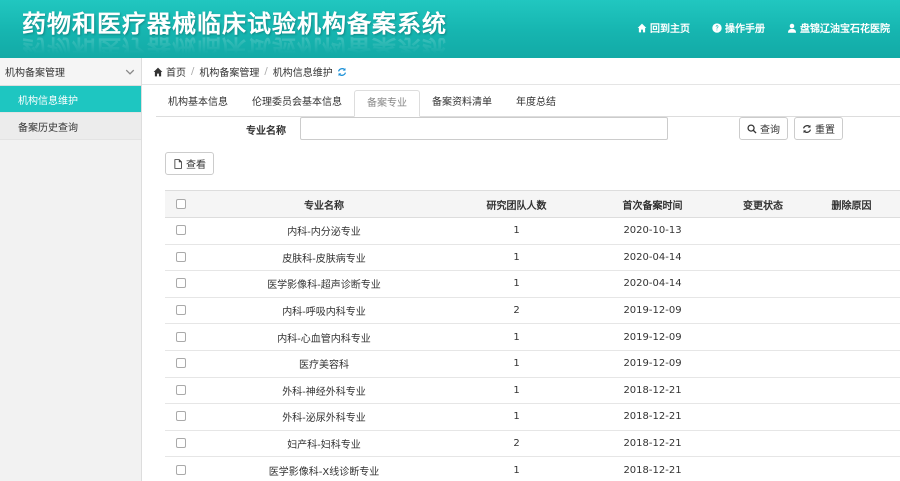  What do you see at coordinates (229, 71) in the screenshot?
I see `breadcrumb-filing: 机构备案管理` at bounding box center [229, 71].